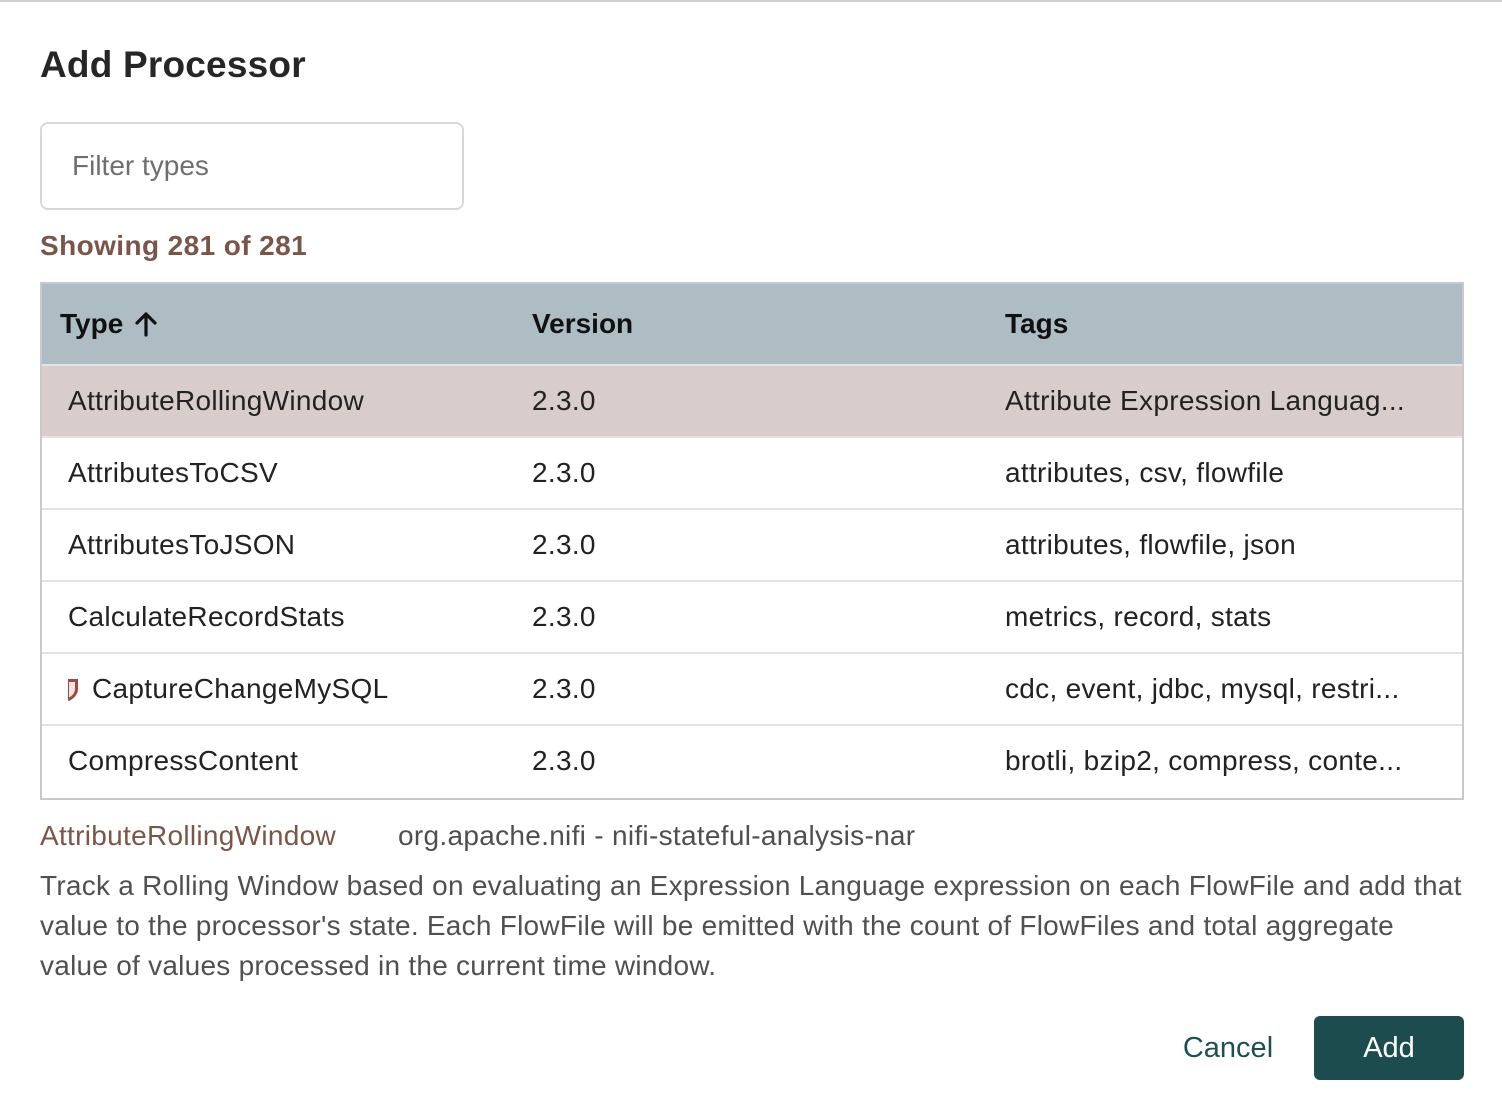  I want to click on arrow-up-icon, so click(146, 324).